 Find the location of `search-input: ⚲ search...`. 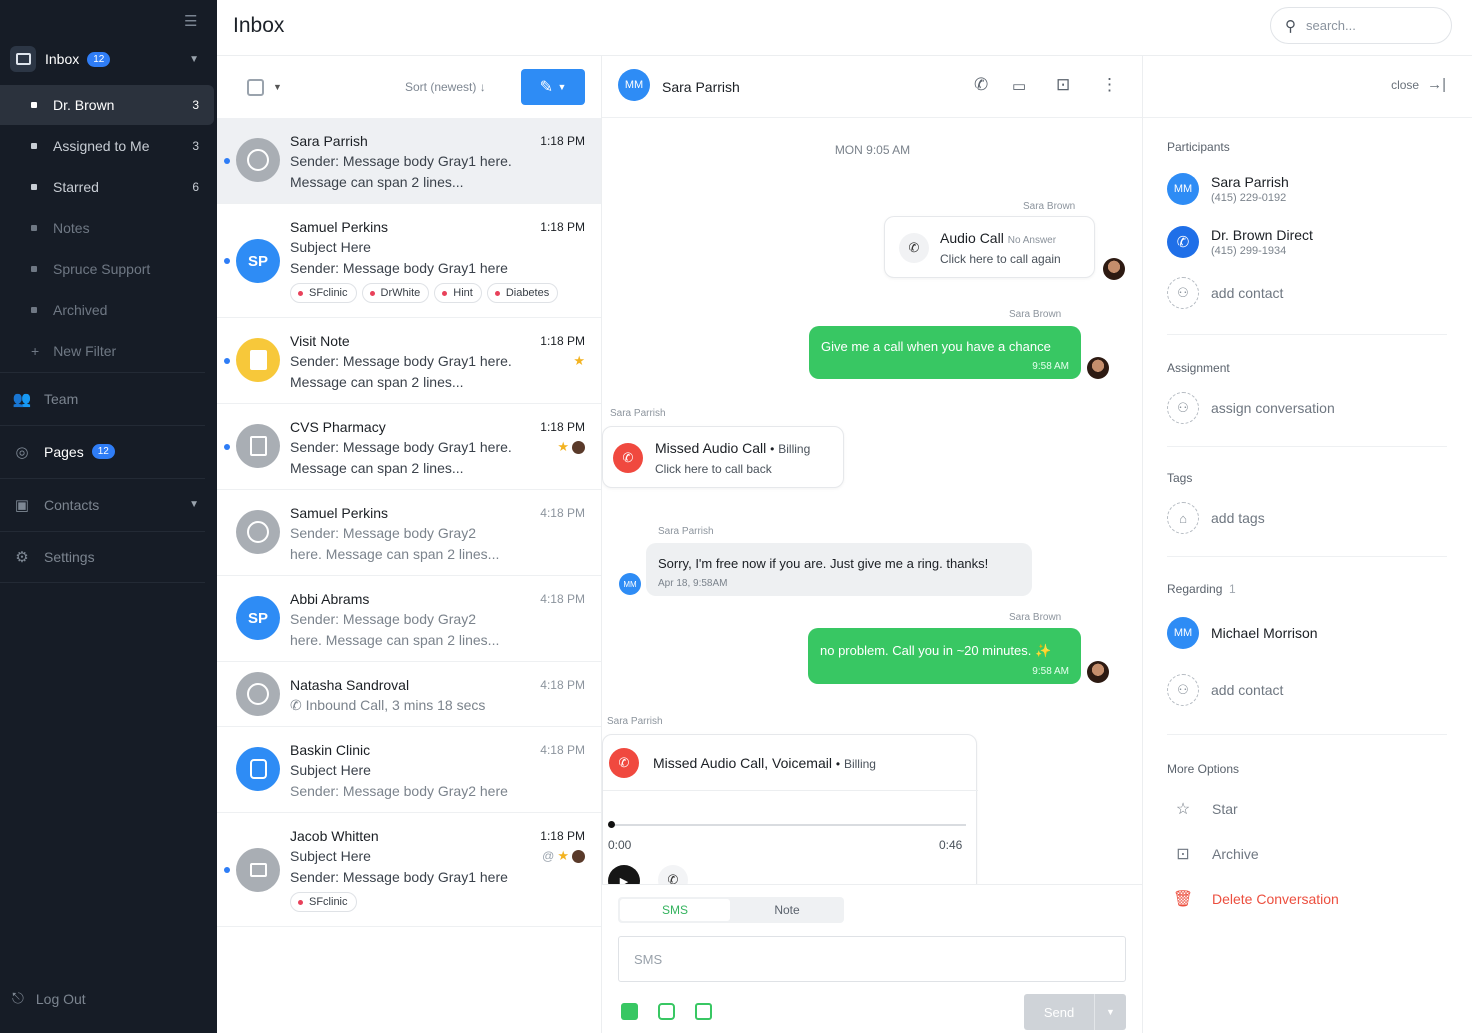

search-input: ⚲ search... is located at coordinates (1361, 25).